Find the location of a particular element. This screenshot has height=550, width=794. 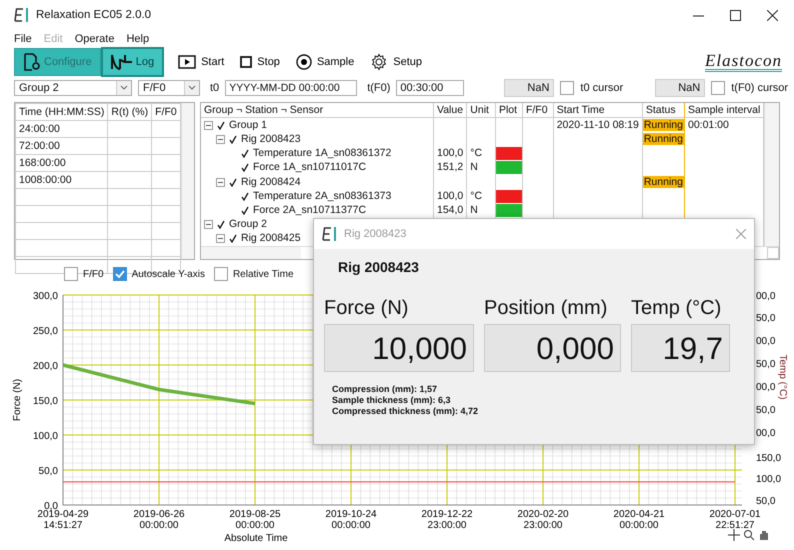

crosshair-icon is located at coordinates (734, 535).